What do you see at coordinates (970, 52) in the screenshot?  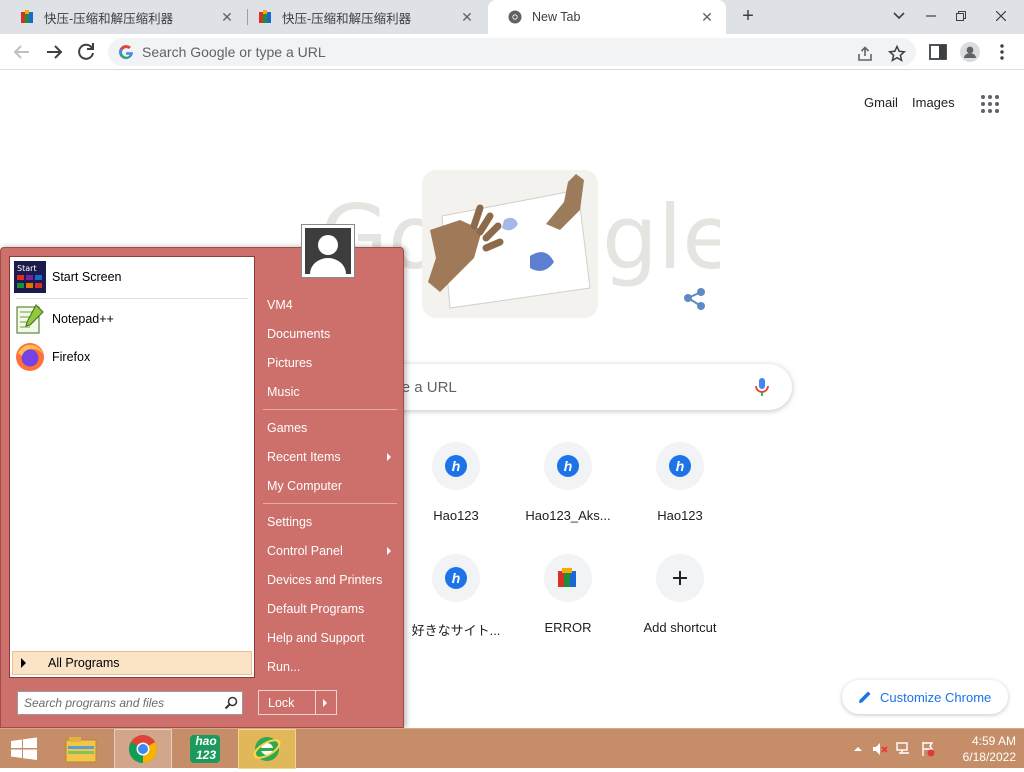 I see `profile-avatar-icon` at bounding box center [970, 52].